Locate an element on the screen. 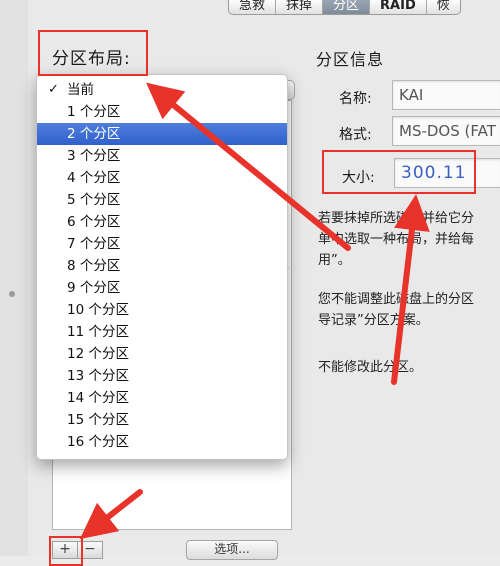 This screenshot has height=566, width=500. arrow-to-layout-label is located at coordinates (248, 166).